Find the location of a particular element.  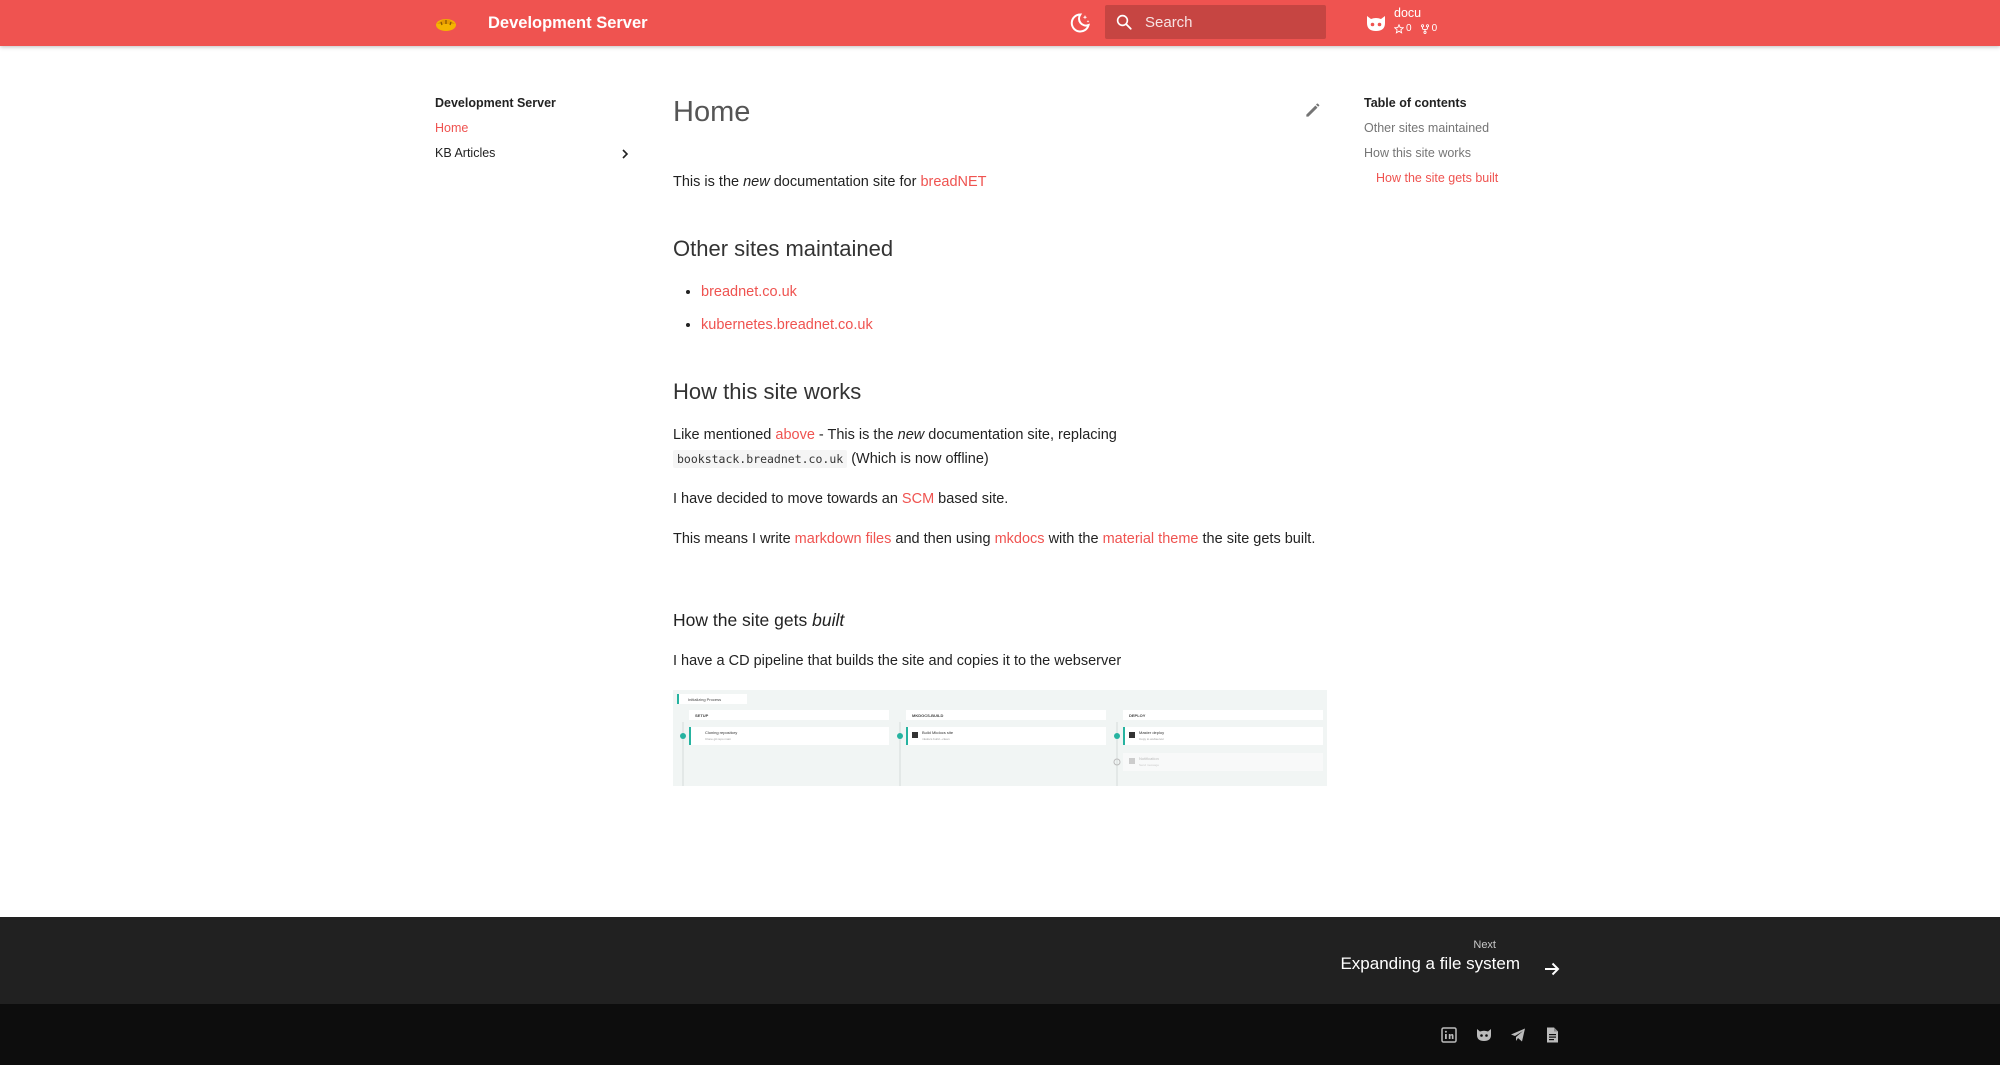

heading-site-built: How the site gets built is located at coordinates (759, 620).